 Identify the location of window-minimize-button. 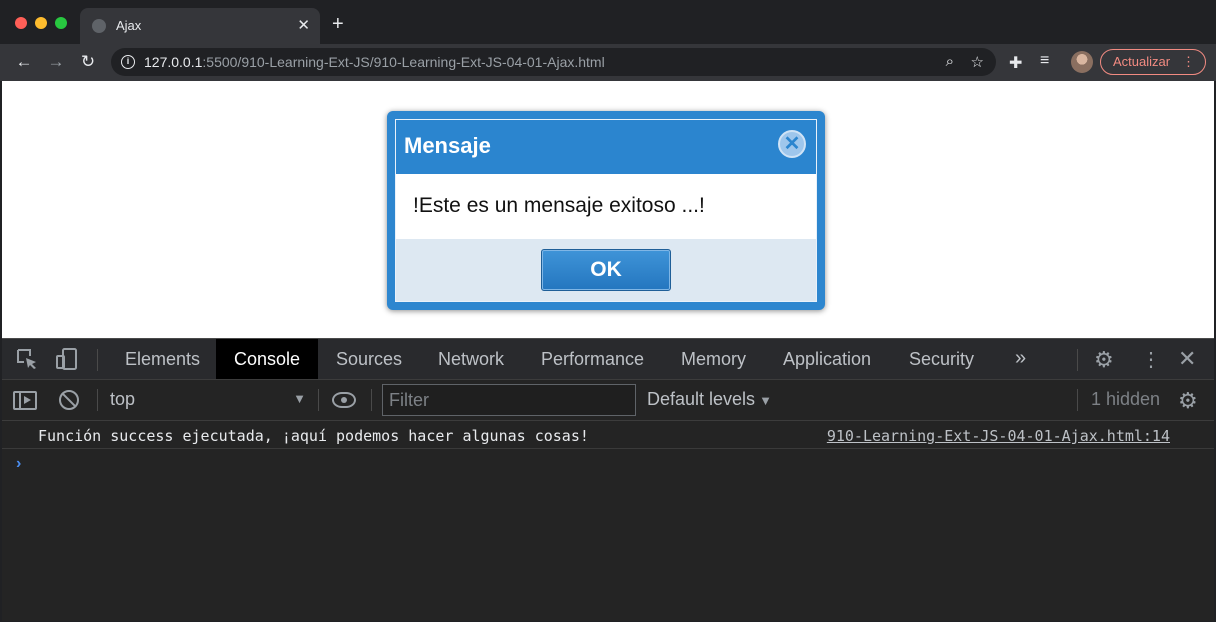
(41, 23).